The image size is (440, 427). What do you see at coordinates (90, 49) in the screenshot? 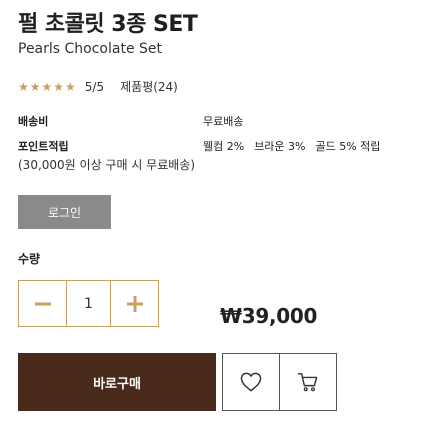
I see `product-subtitle: Pearls Chocolate Set` at bounding box center [90, 49].